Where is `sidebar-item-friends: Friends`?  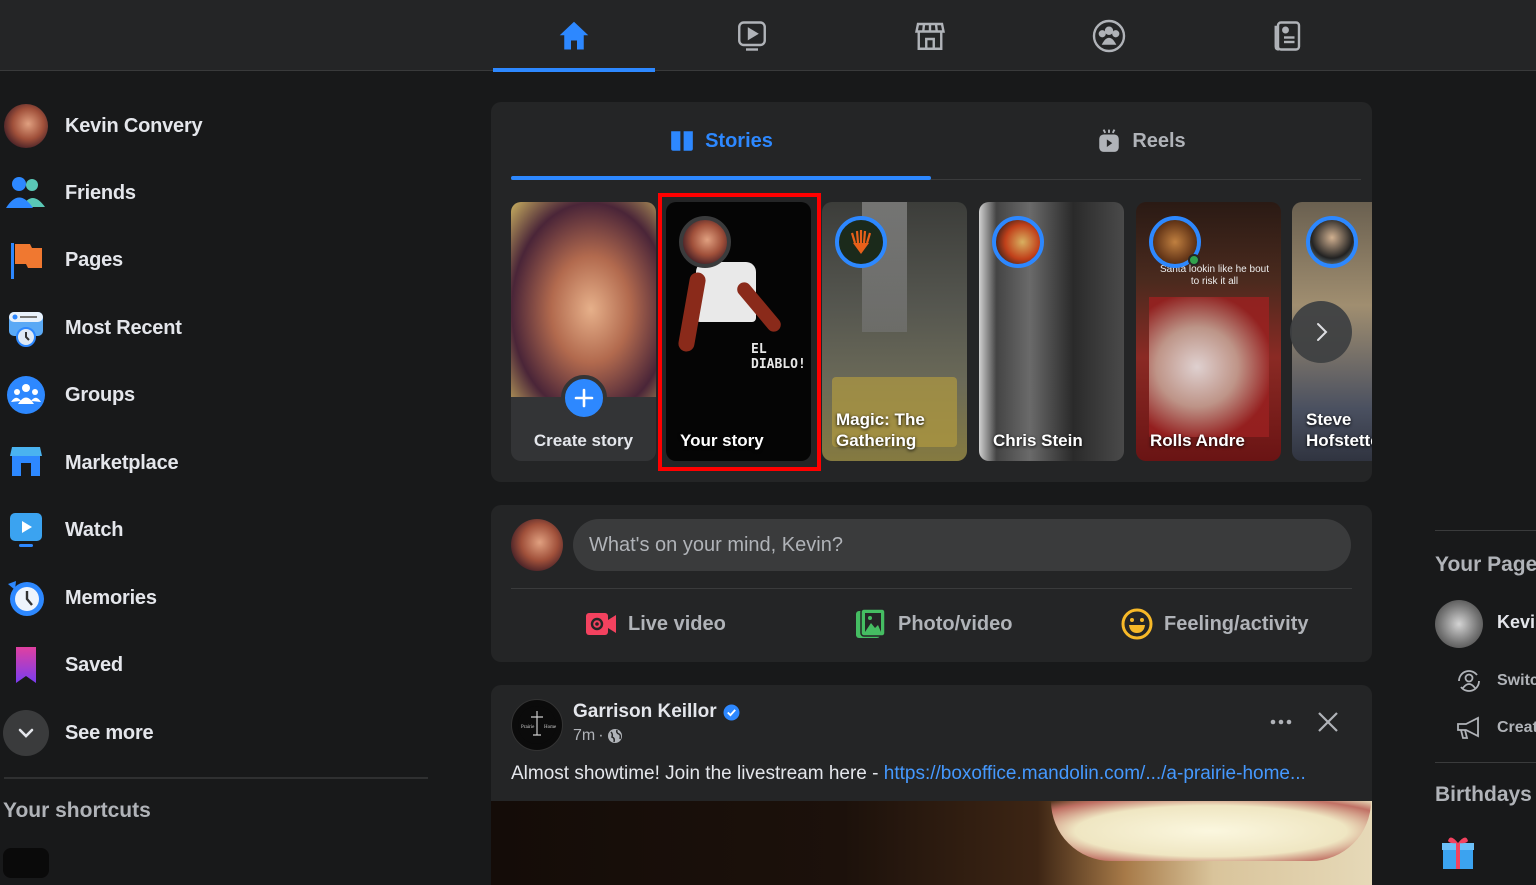
sidebar-item-friends: Friends is located at coordinates (215, 193).